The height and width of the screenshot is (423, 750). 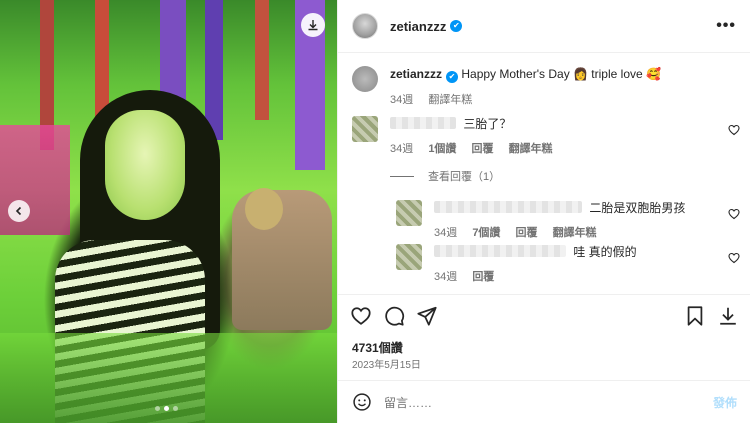 I want to click on carousel-dot-active, so click(x=166, y=408).